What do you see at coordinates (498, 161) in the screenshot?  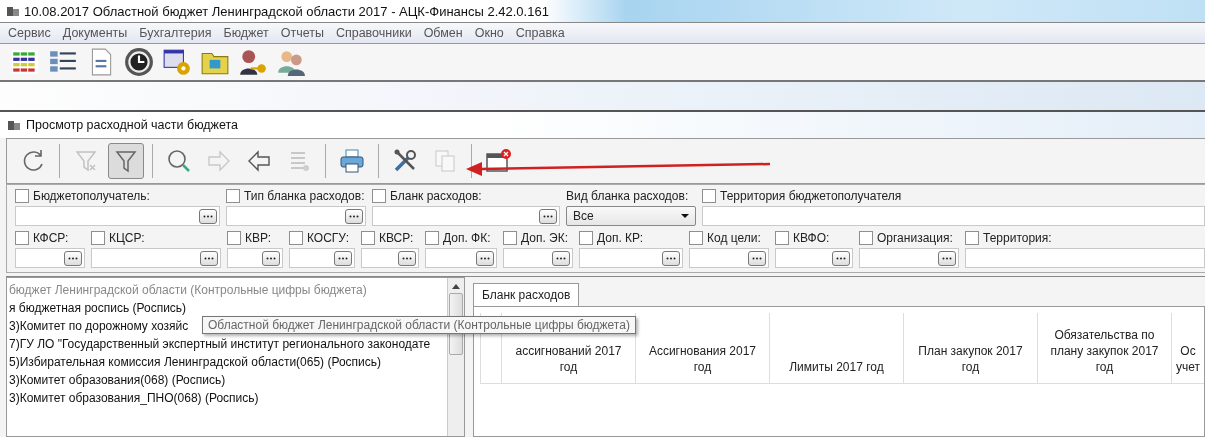 I see `window-close-icon` at bounding box center [498, 161].